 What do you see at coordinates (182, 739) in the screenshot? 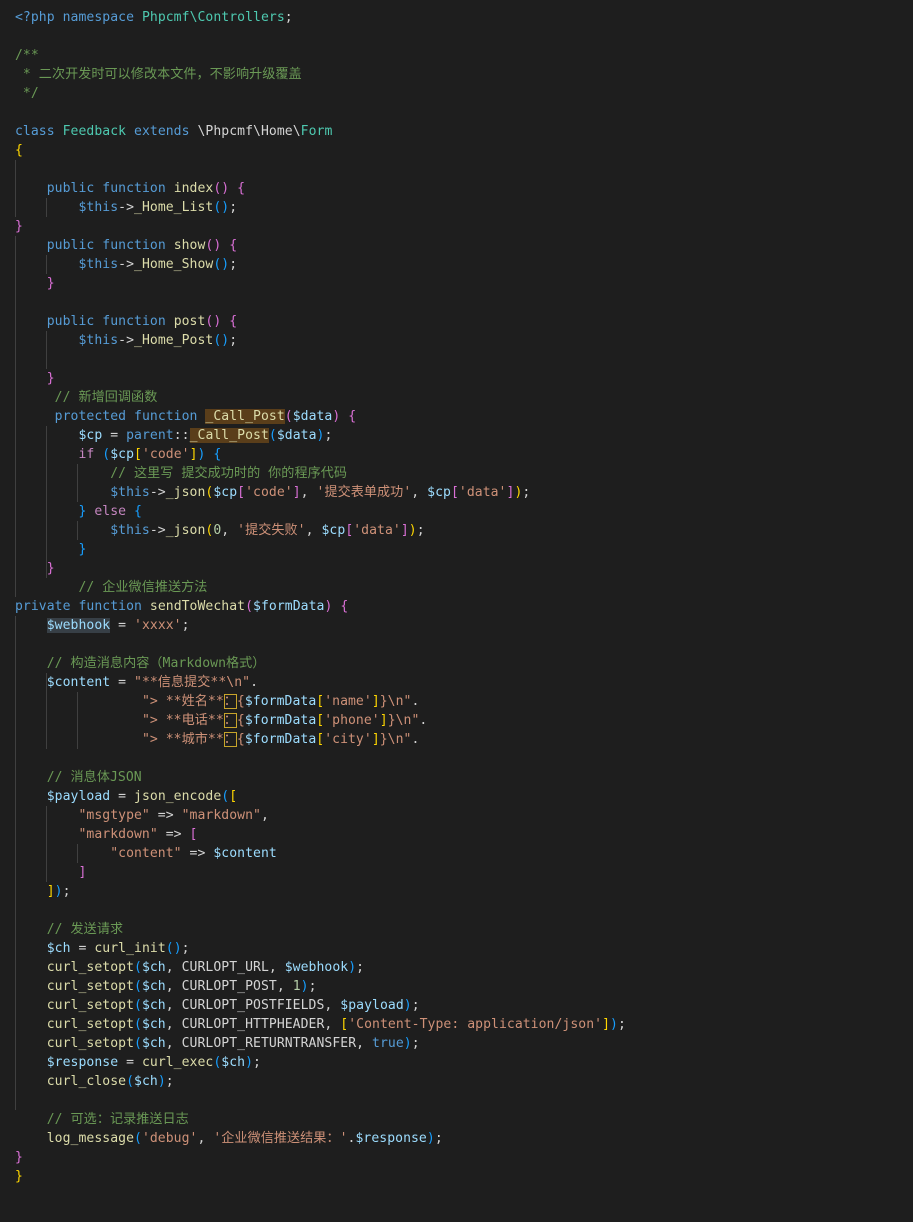
I see `code-token: "> **城市**` at bounding box center [182, 739].